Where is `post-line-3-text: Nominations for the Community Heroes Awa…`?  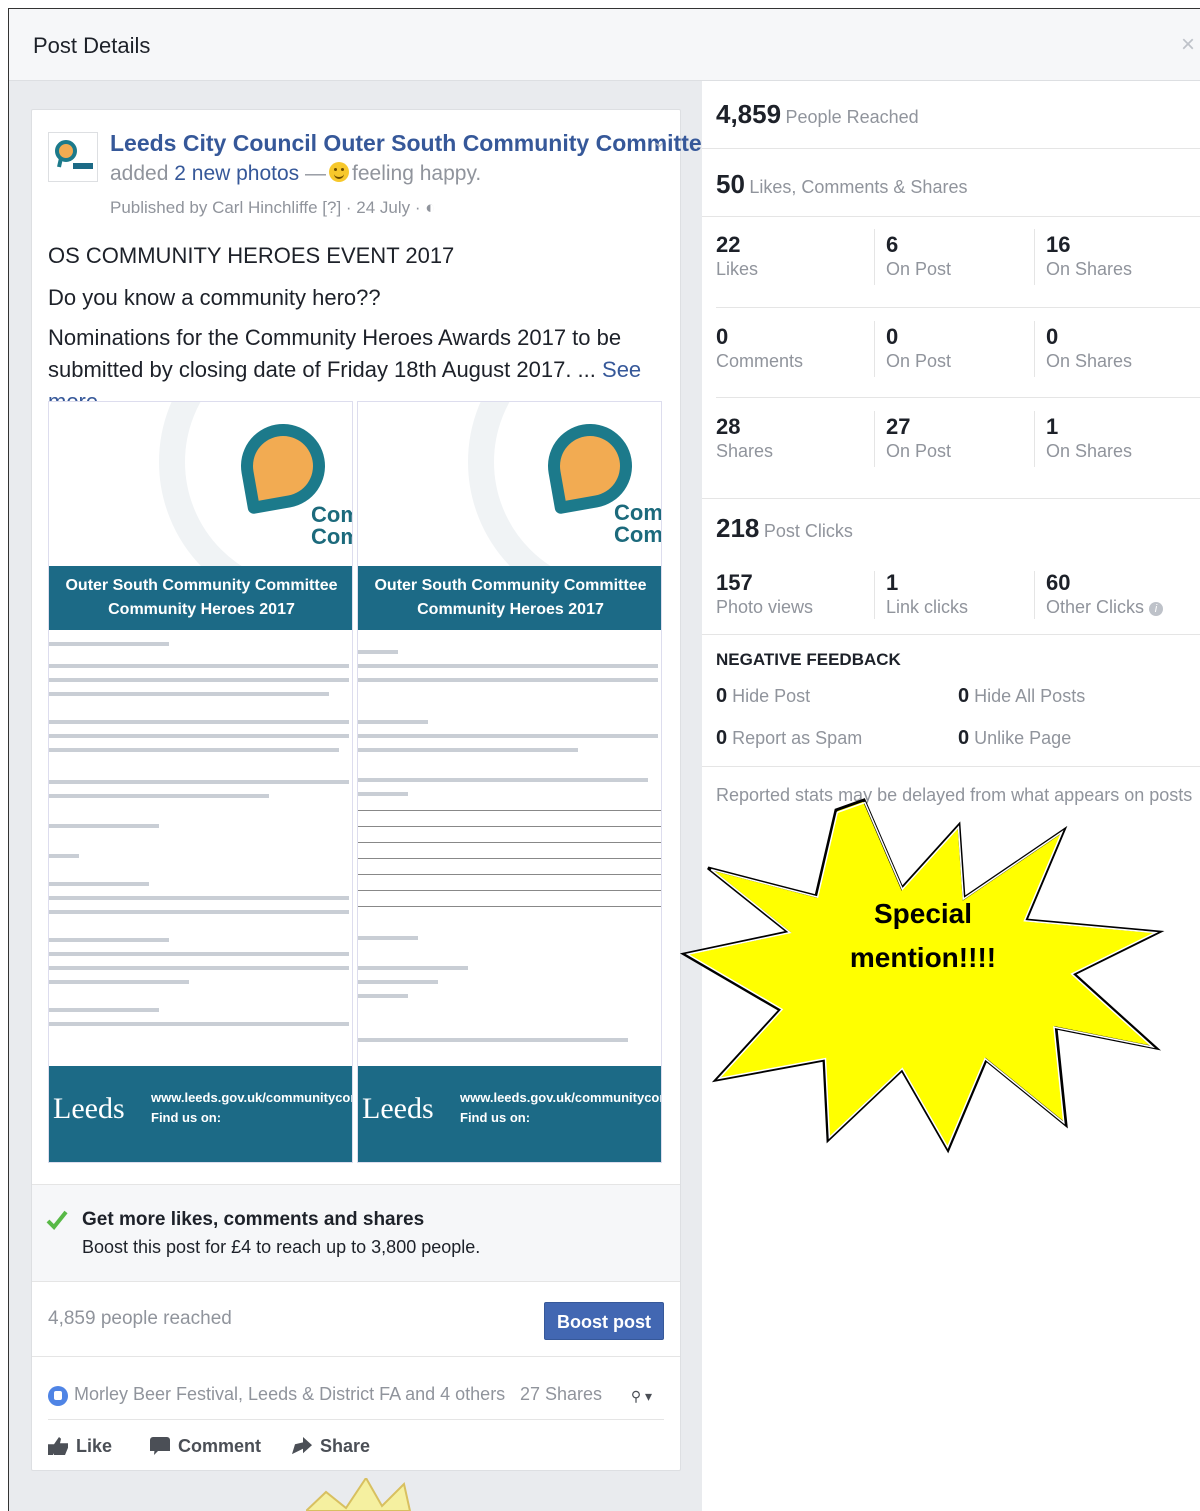
post-line-3-text: Nominations for the Community Heroes Awa… is located at coordinates (335, 353).